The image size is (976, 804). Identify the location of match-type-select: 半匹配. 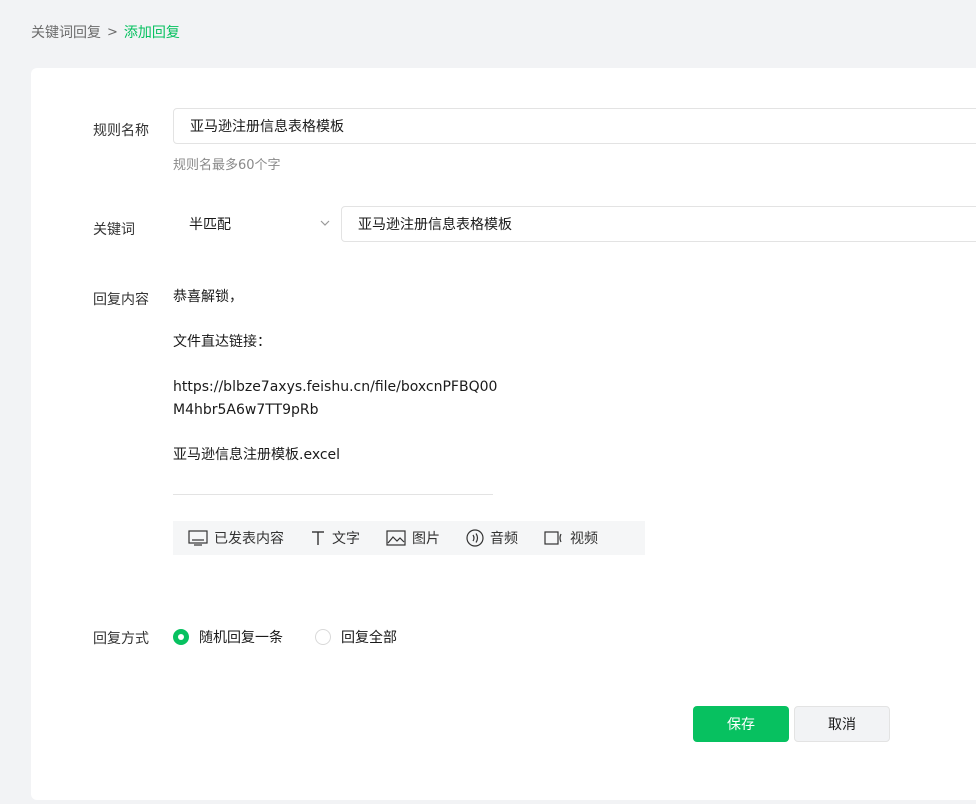
(257, 224).